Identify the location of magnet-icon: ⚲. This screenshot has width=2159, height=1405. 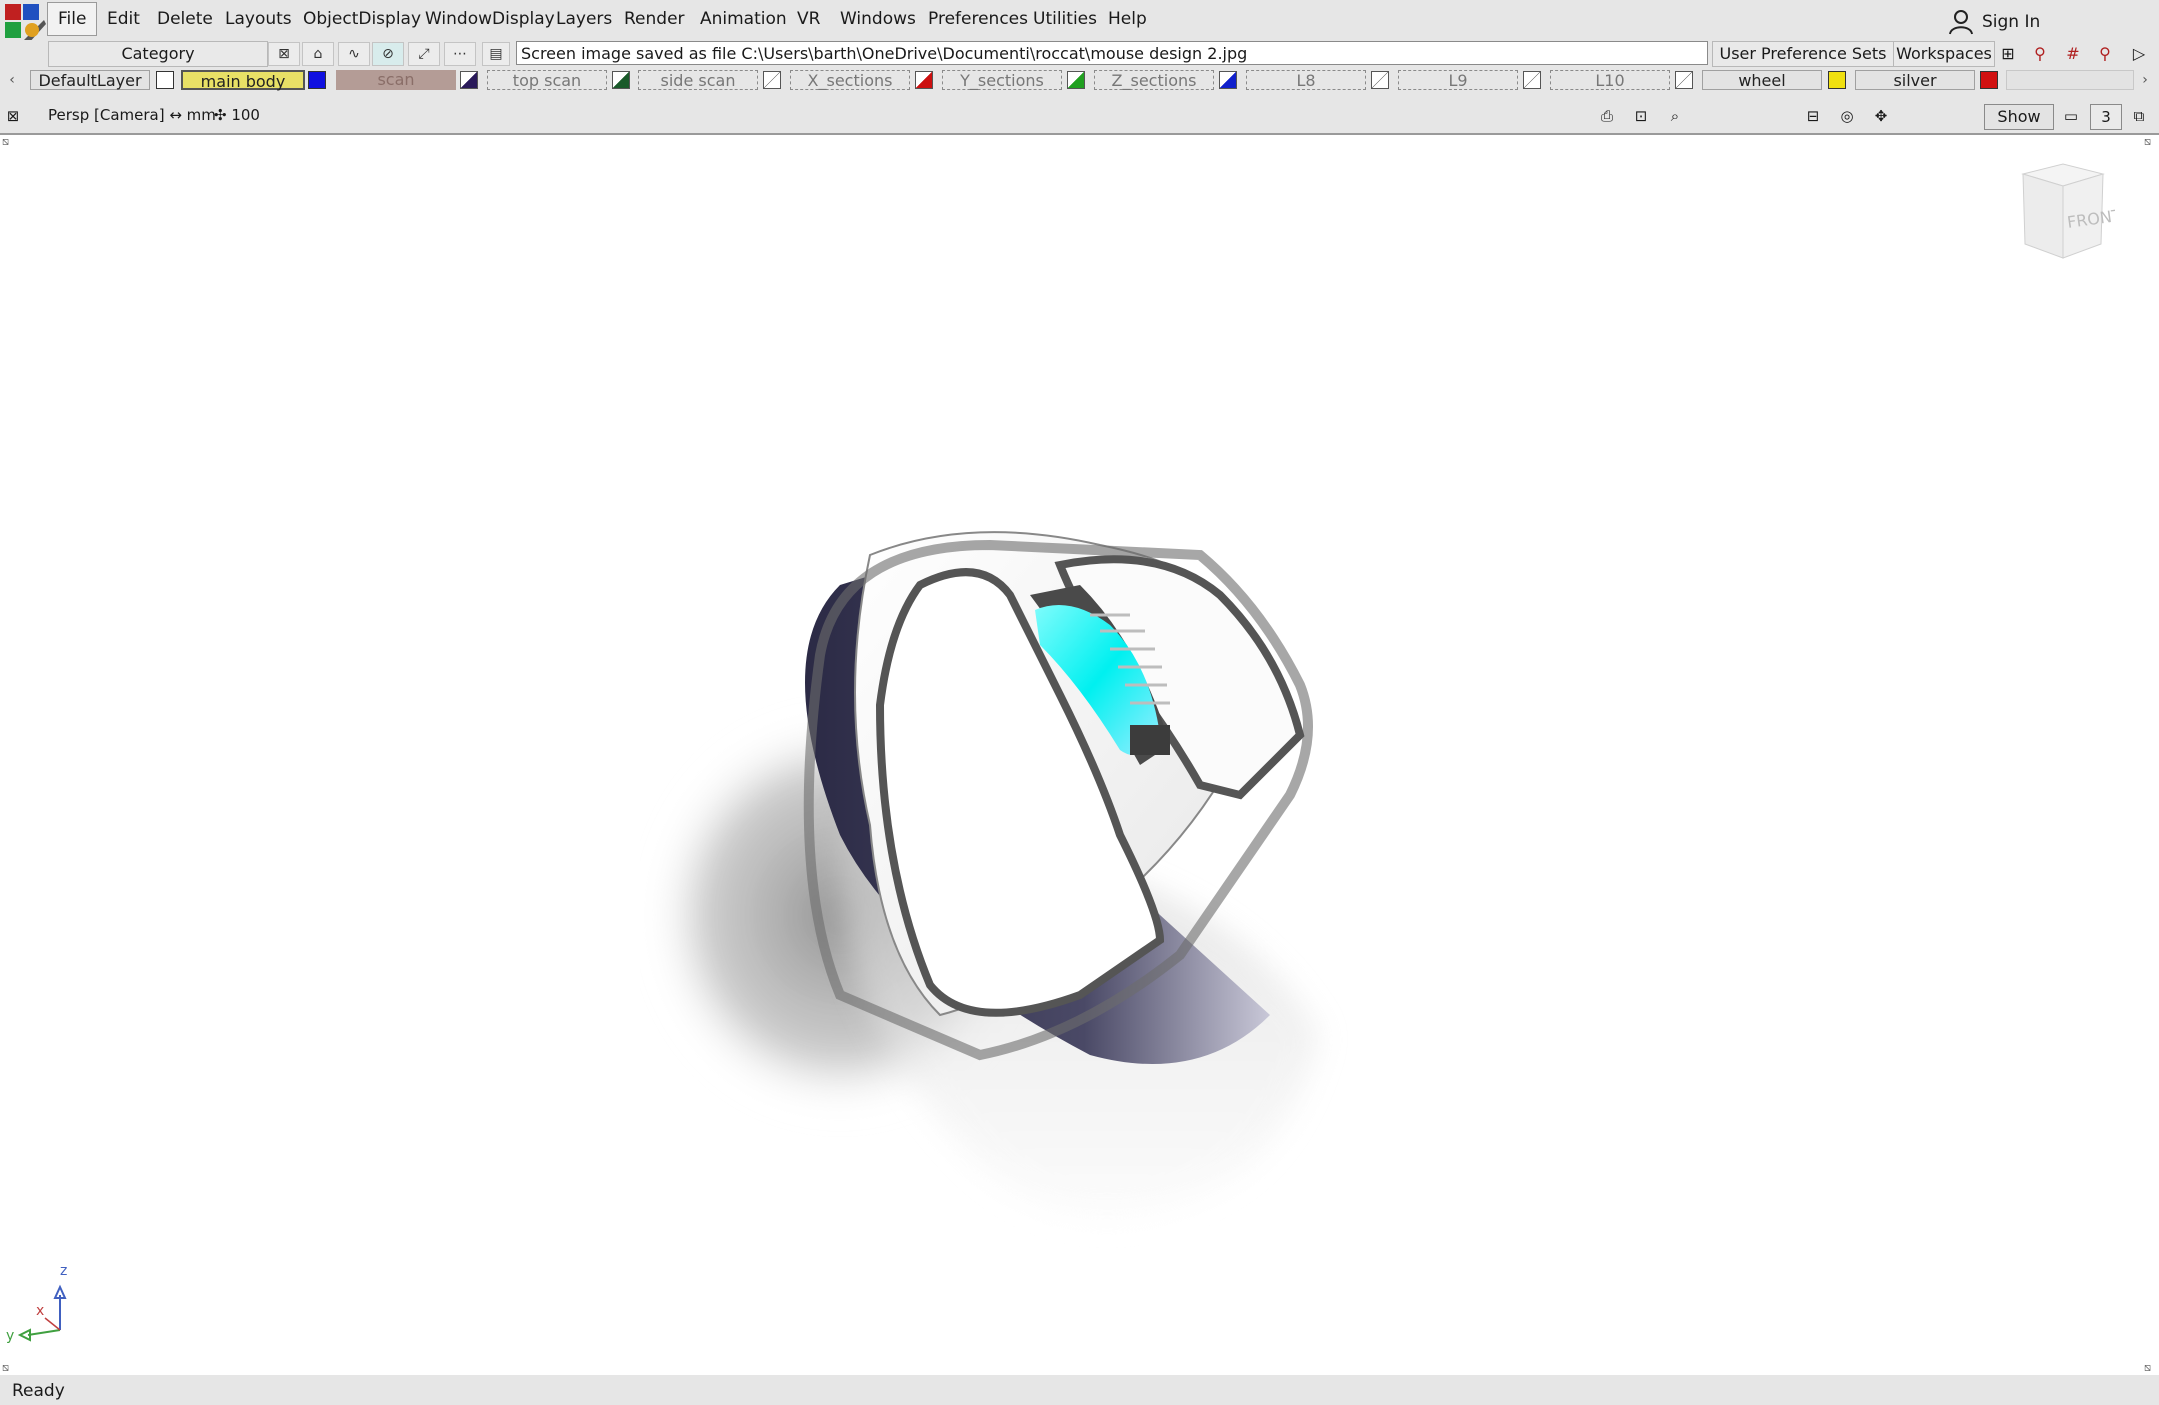
(2040, 53).